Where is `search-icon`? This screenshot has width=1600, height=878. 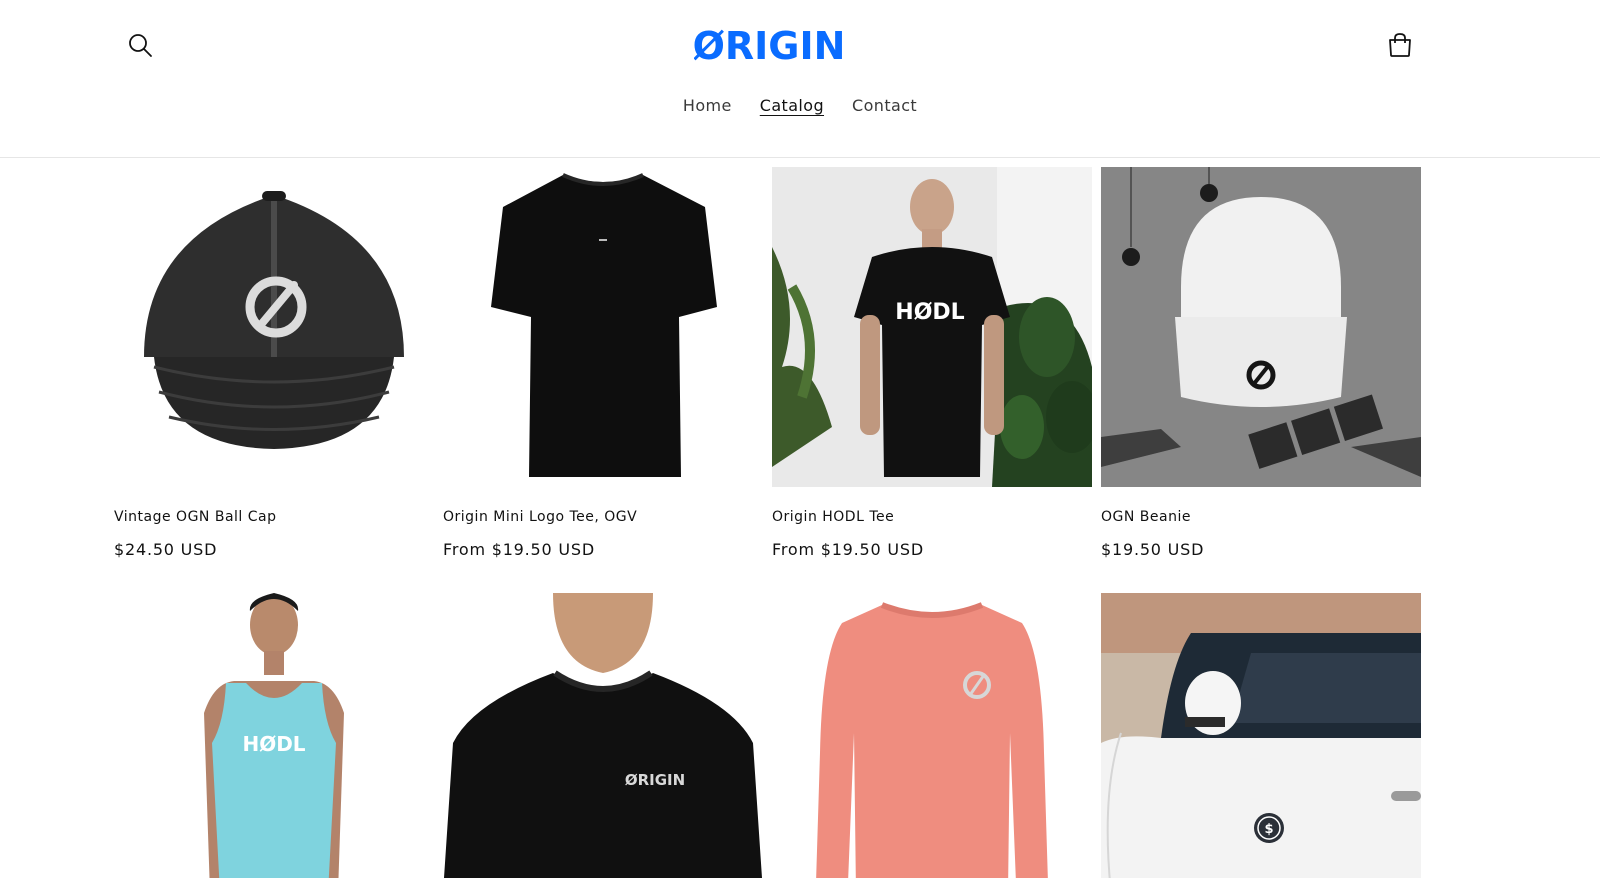
search-icon is located at coordinates (140, 45).